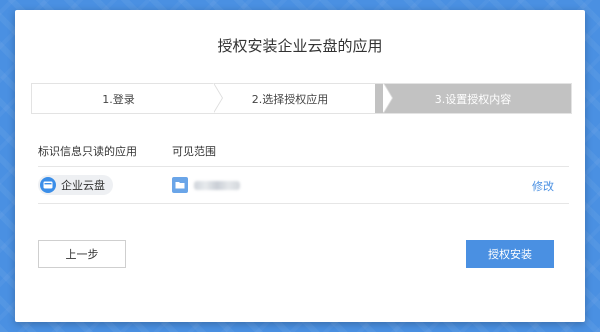 The height and width of the screenshot is (332, 600). I want to click on step-select-app-label: 2.选择授权应用, so click(290, 99).